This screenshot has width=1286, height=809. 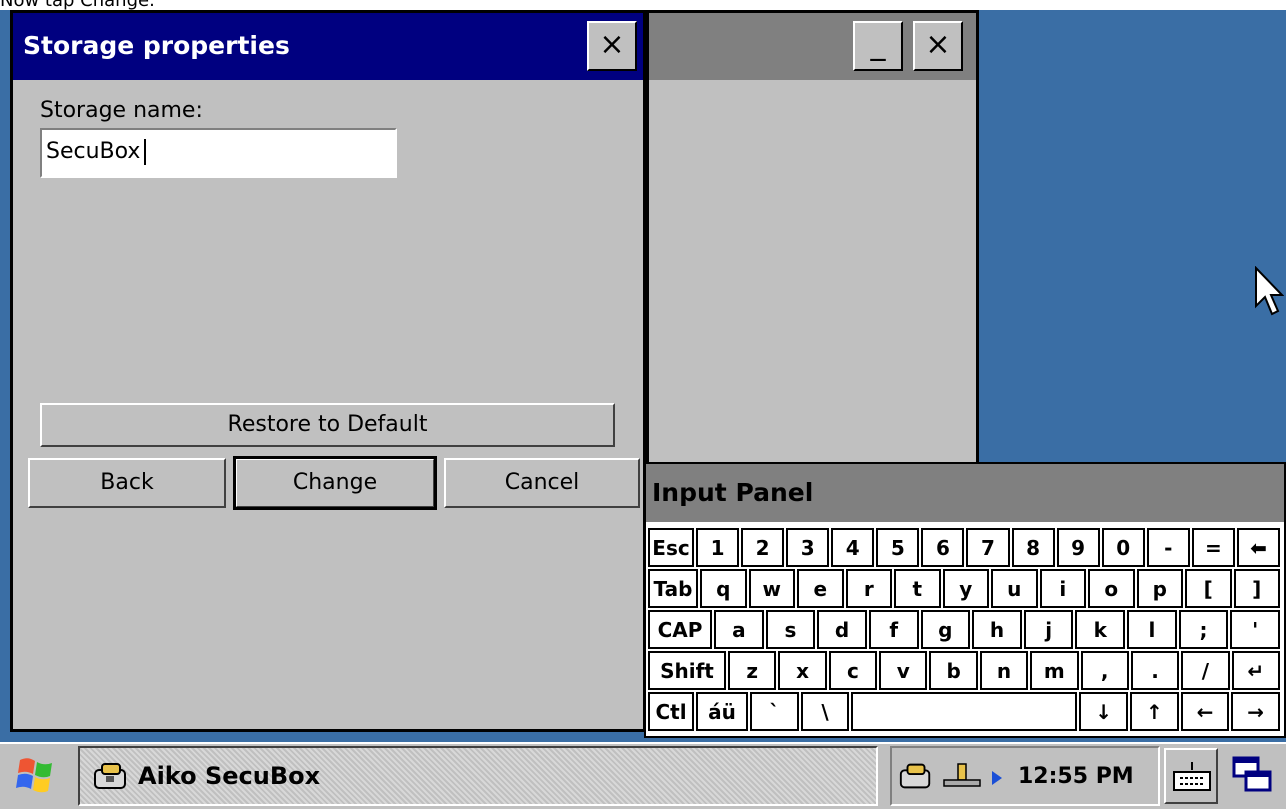 I want to click on mouse-pointer-icon, so click(x=1269, y=291).